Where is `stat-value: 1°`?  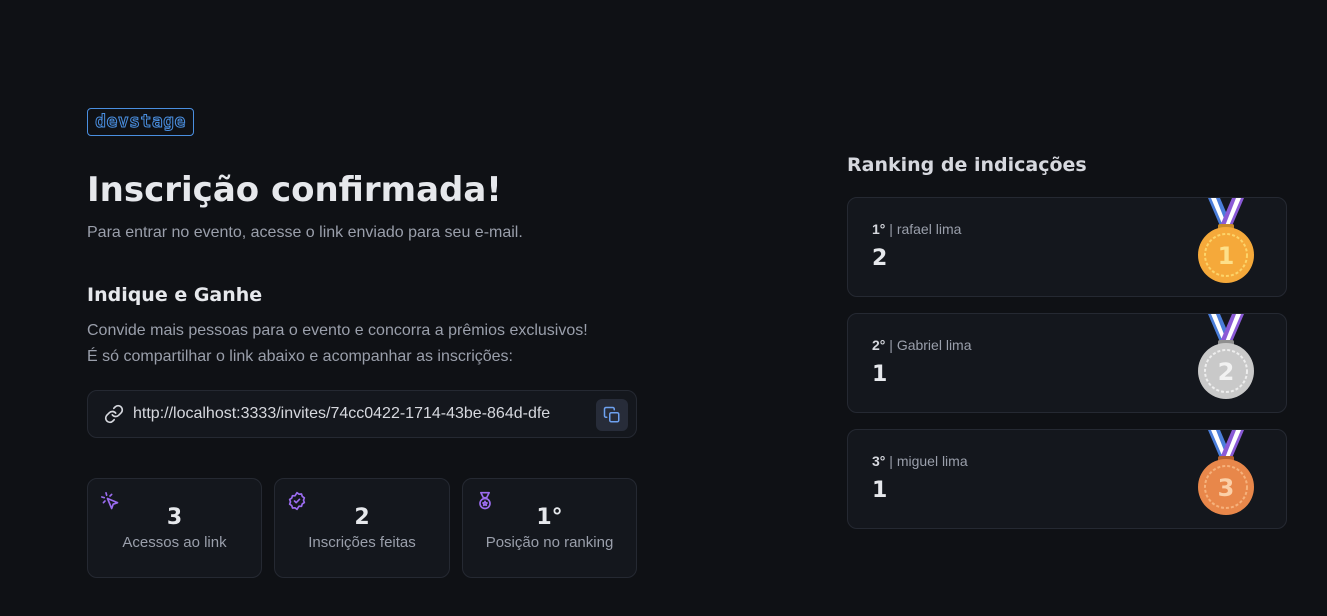
stat-value: 1° is located at coordinates (549, 517).